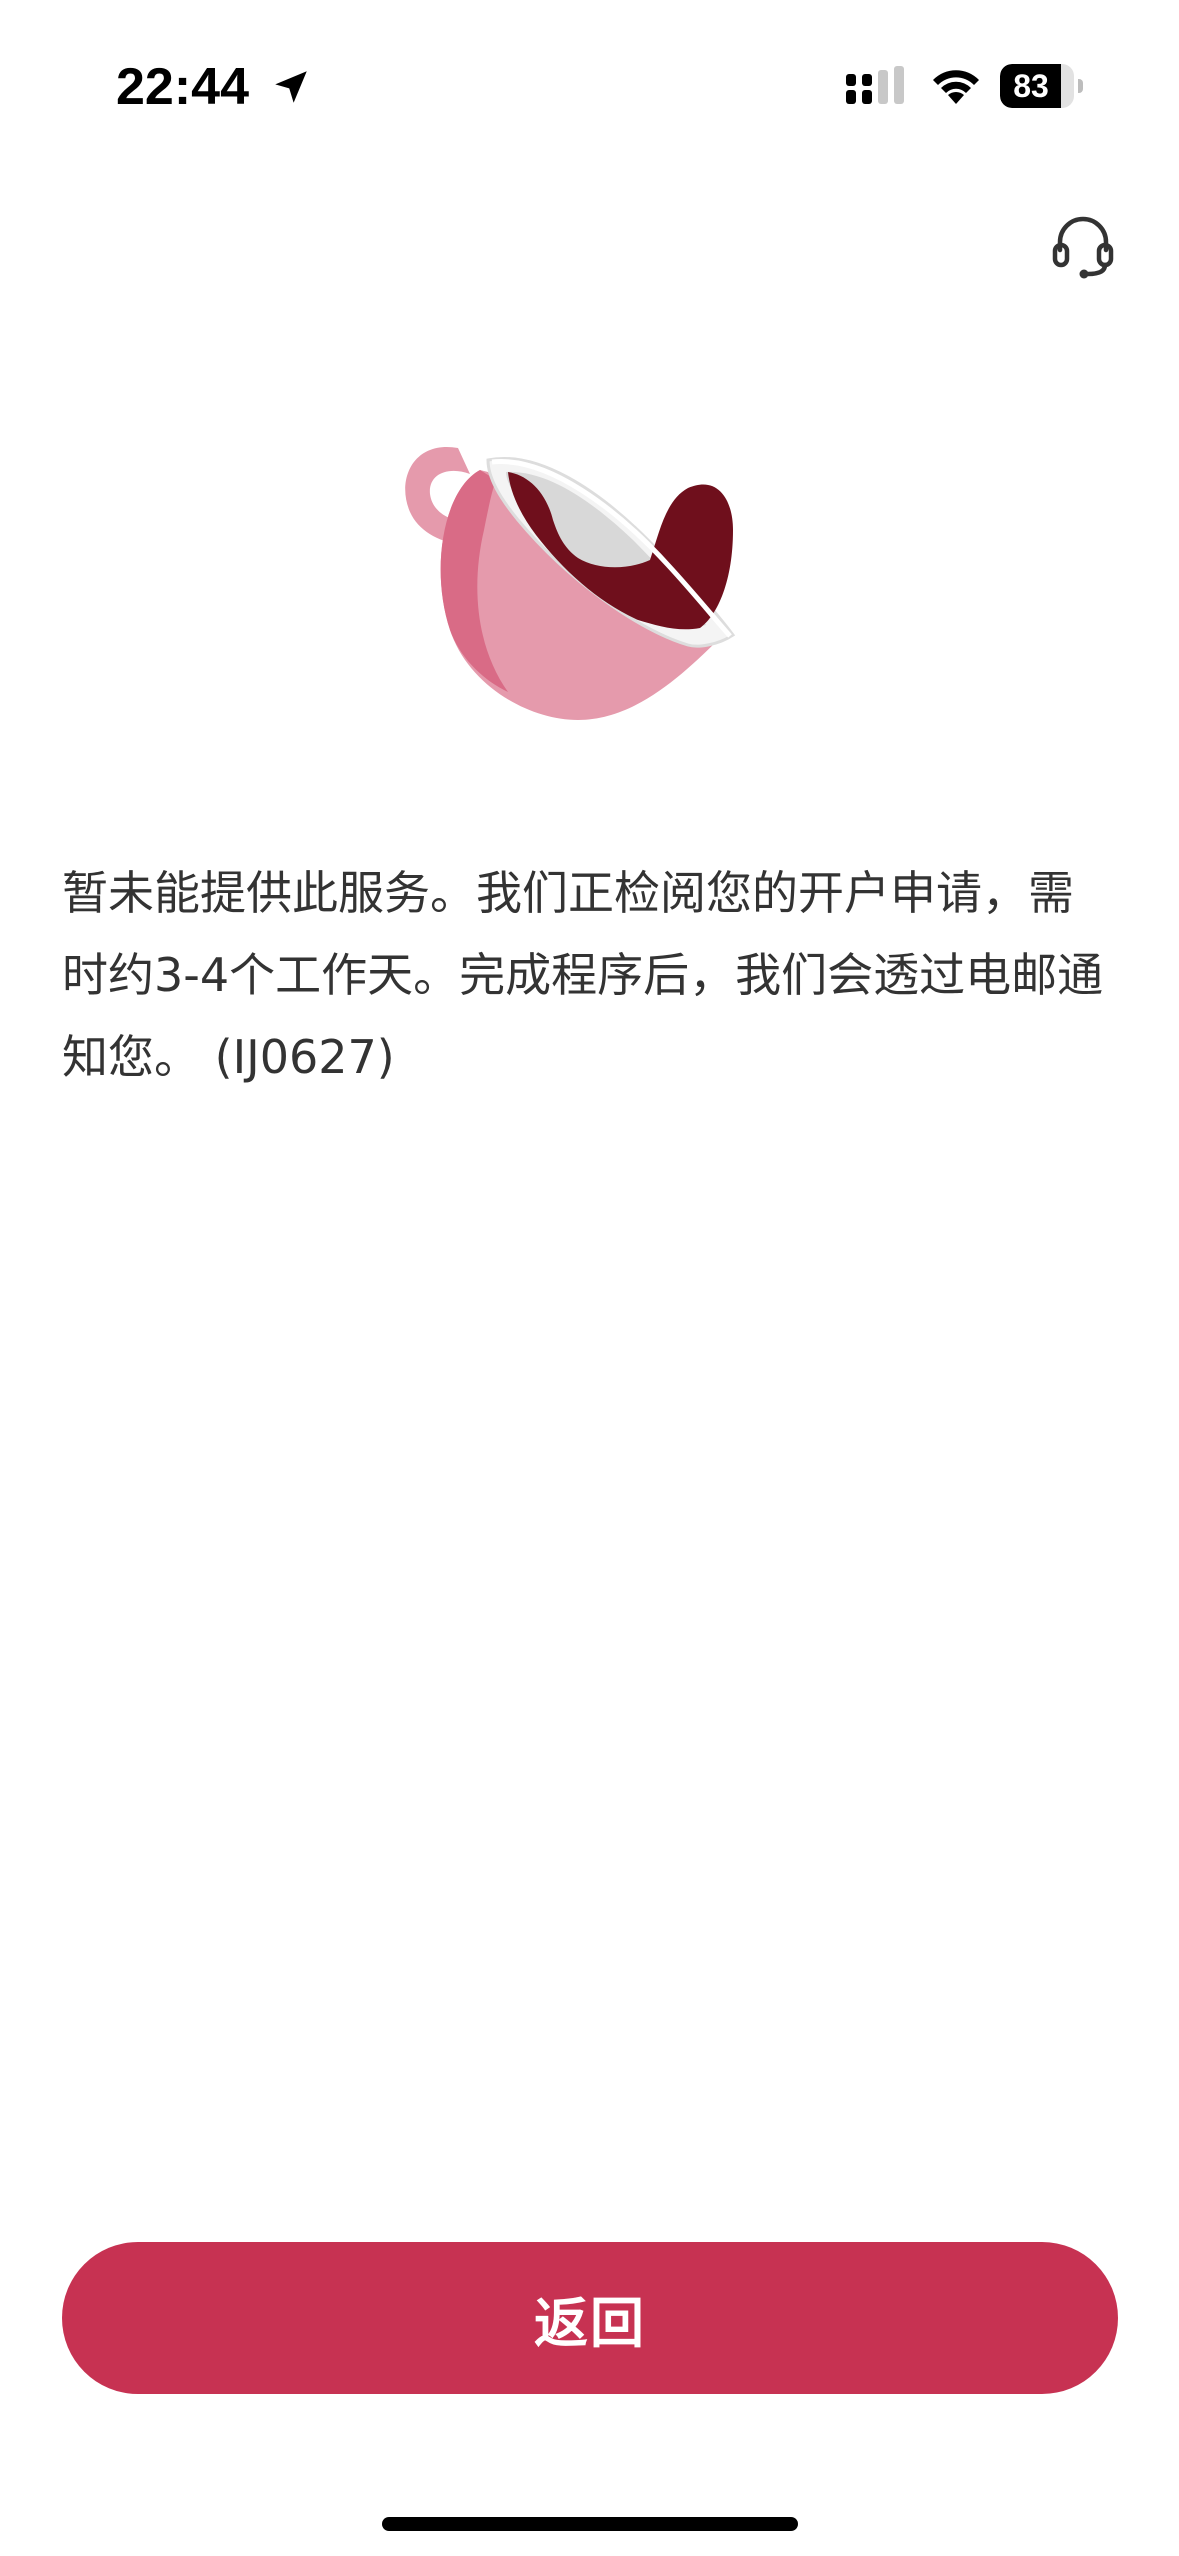  Describe the element at coordinates (182, 87) in the screenshot. I see `status-time: 22:44` at that location.